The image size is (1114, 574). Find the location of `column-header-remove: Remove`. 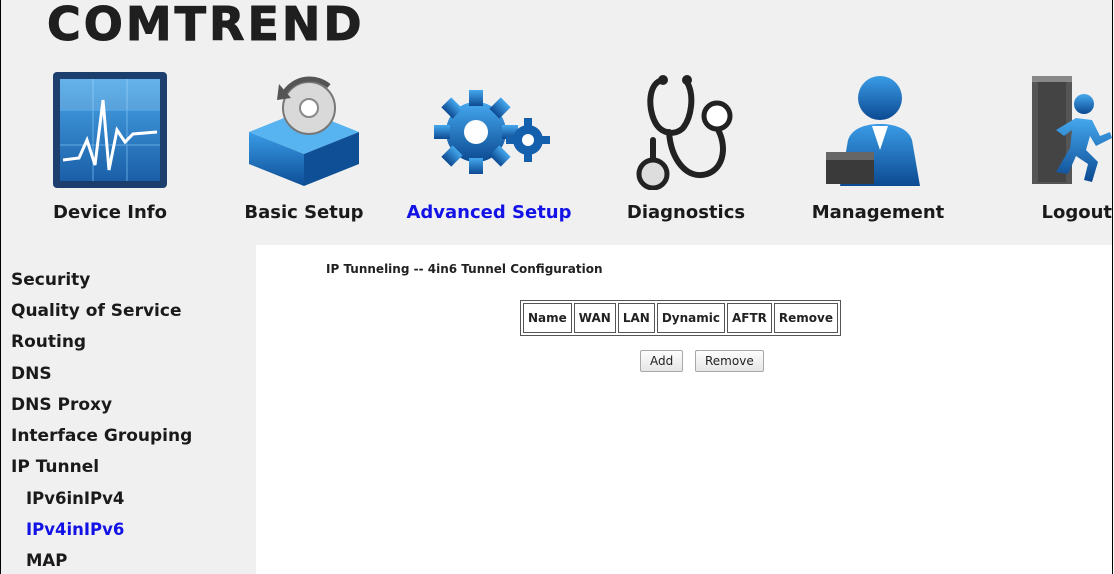

column-header-remove: Remove is located at coordinates (805, 318).